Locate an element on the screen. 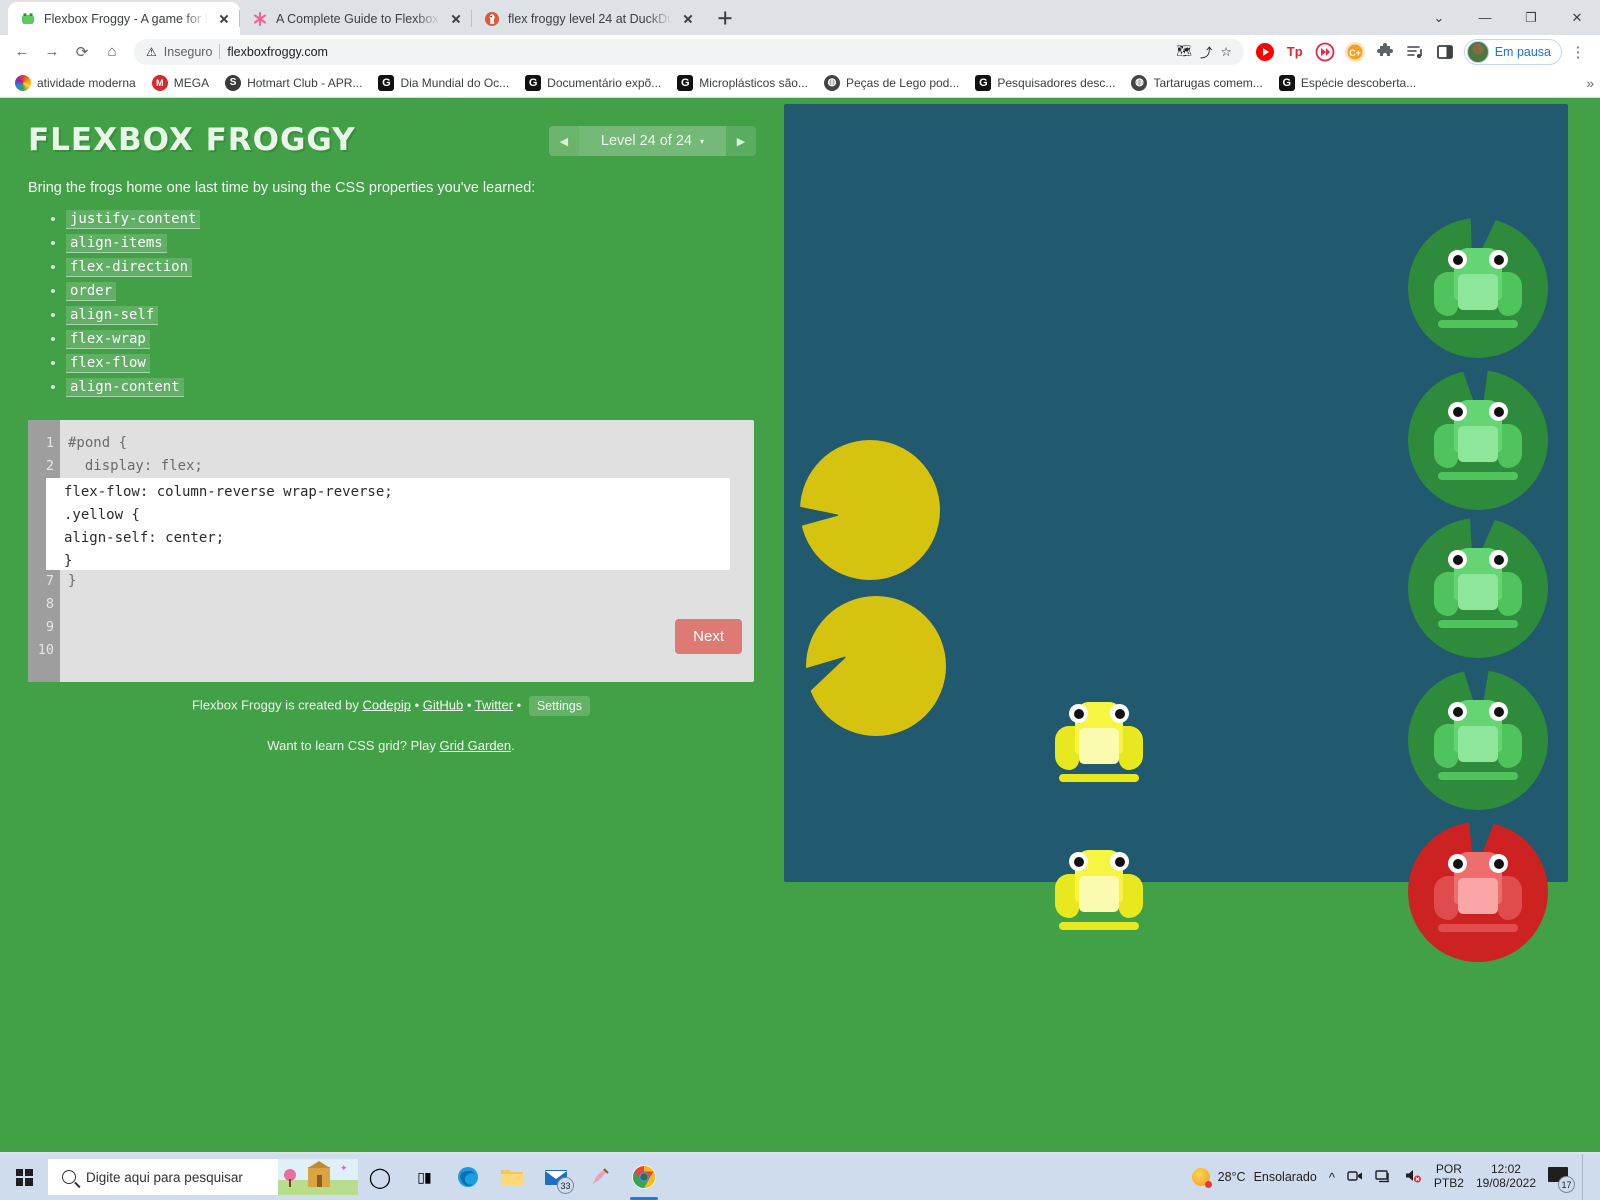 This screenshot has width=1600, height=1200. avatar is located at coordinates (1477, 51).